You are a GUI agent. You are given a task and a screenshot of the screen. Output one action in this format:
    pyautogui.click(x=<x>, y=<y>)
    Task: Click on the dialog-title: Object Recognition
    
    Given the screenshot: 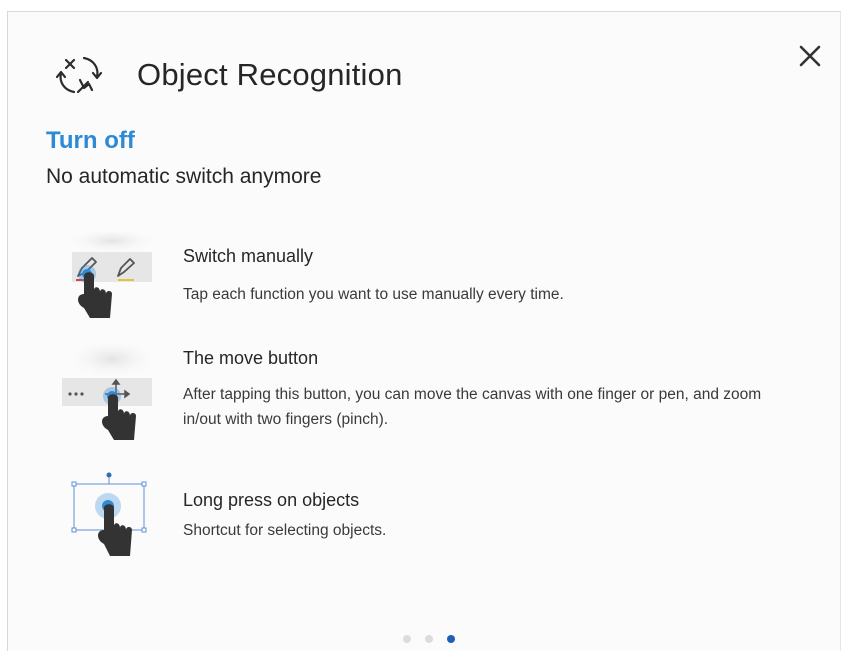 What is the action you would take?
    pyautogui.click(x=270, y=74)
    